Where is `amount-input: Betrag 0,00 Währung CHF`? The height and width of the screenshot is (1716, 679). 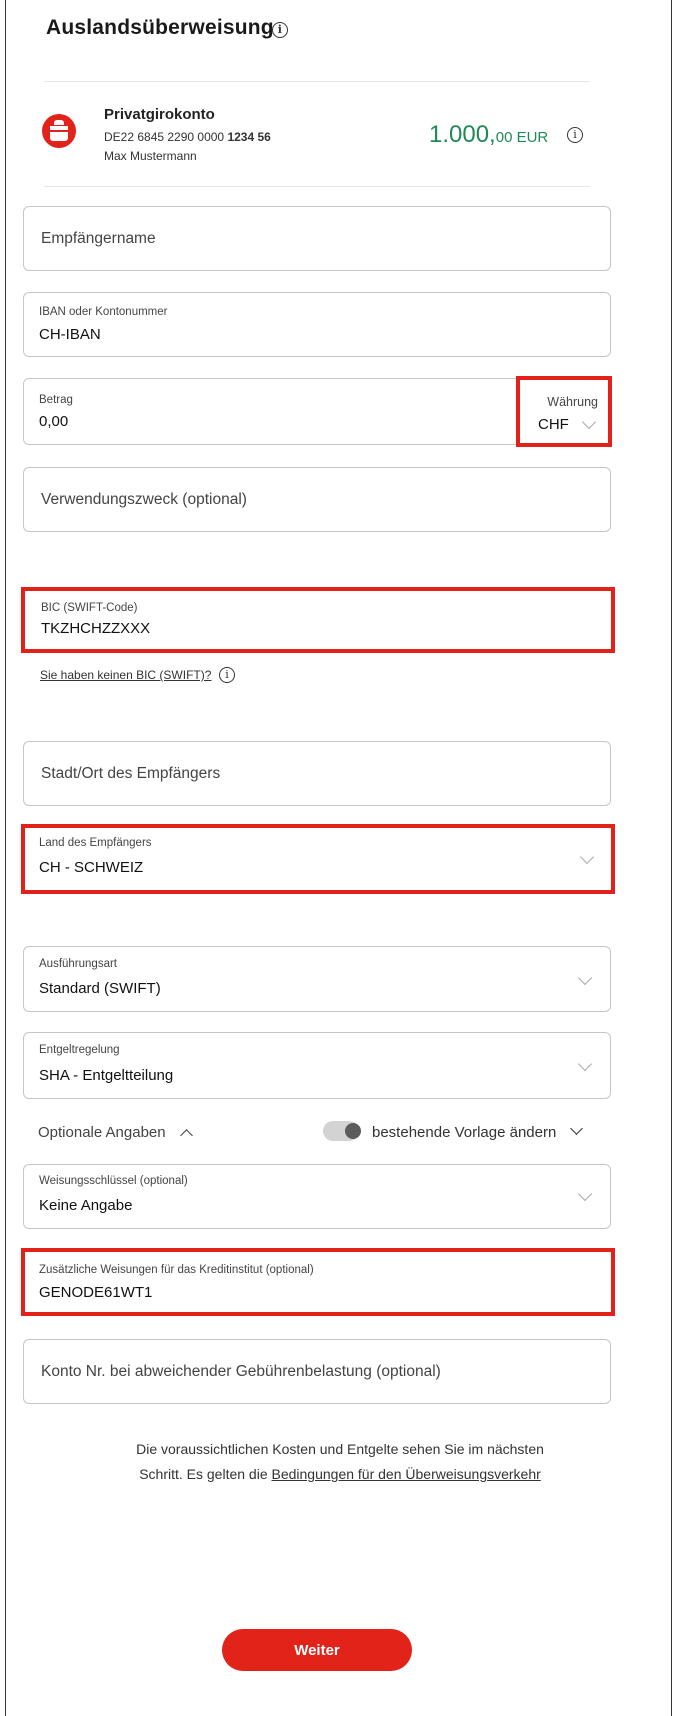 amount-input: Betrag 0,00 Währung CHF is located at coordinates (317, 411).